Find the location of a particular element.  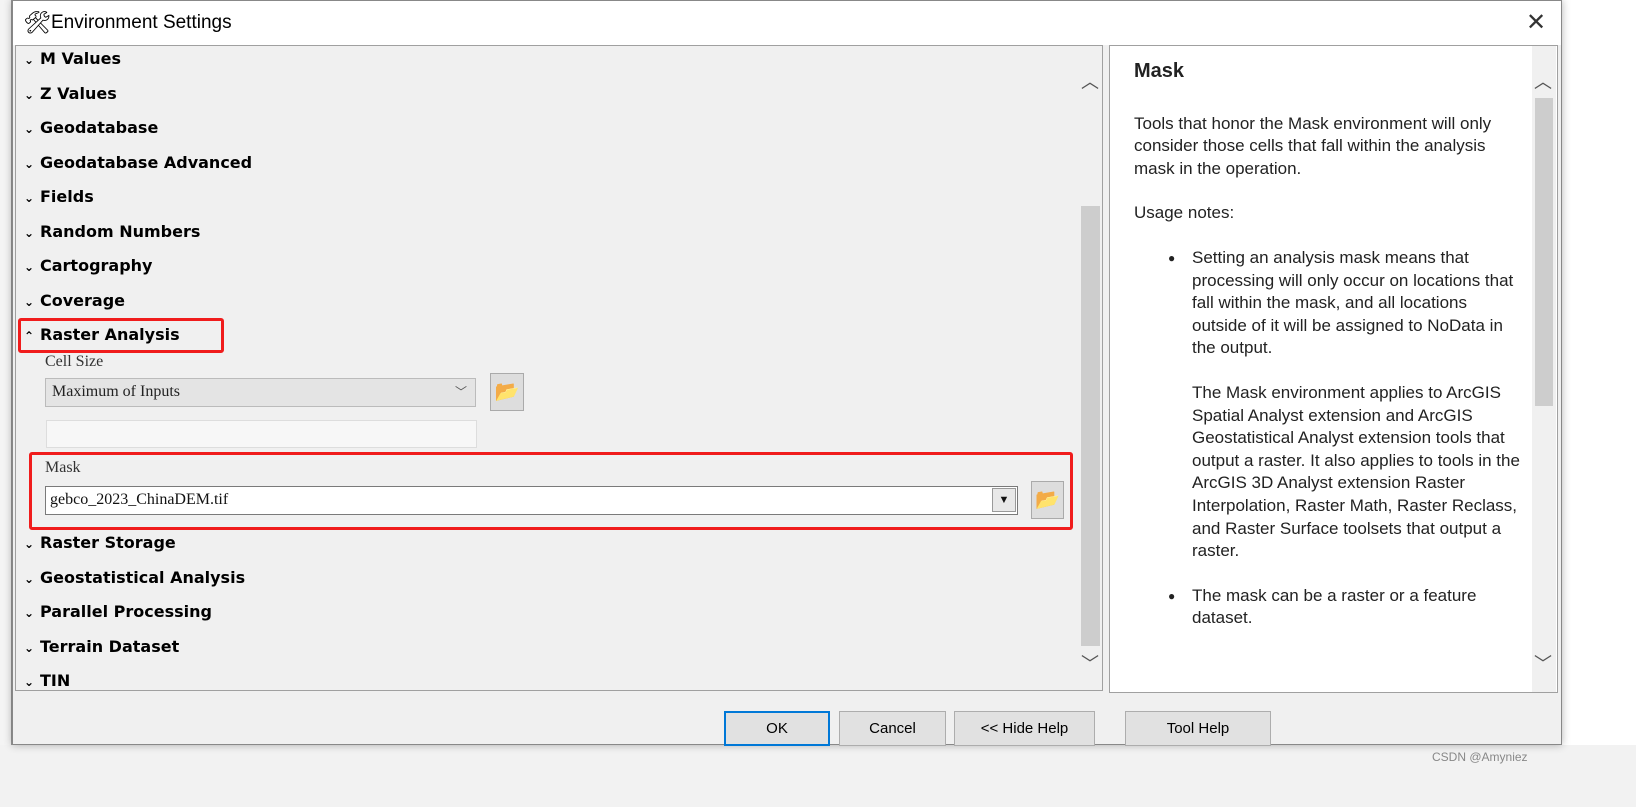

section-label: Z Values is located at coordinates (78, 93).